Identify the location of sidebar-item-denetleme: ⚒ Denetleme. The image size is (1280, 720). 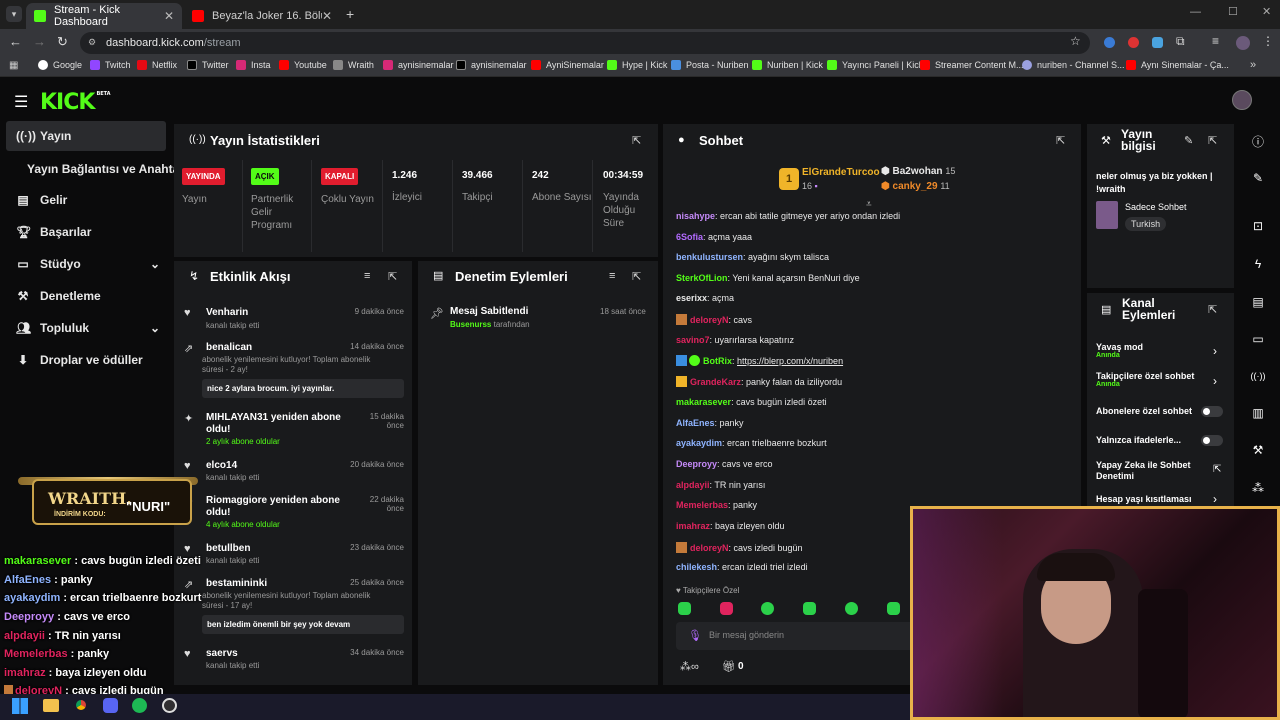
(86, 296).